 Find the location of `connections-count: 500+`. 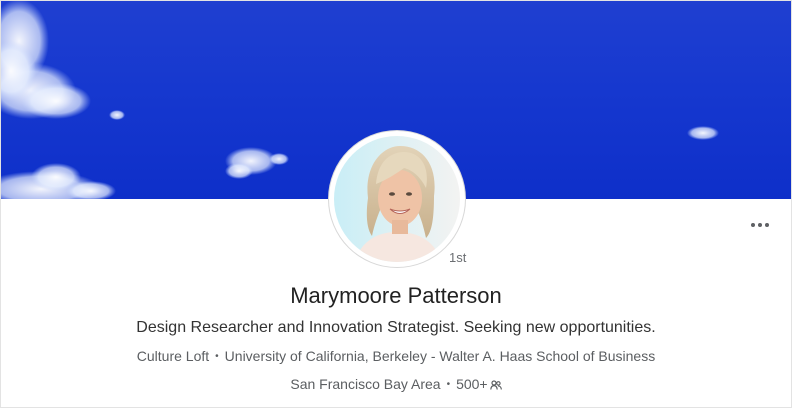

connections-count: 500+ is located at coordinates (472, 384).